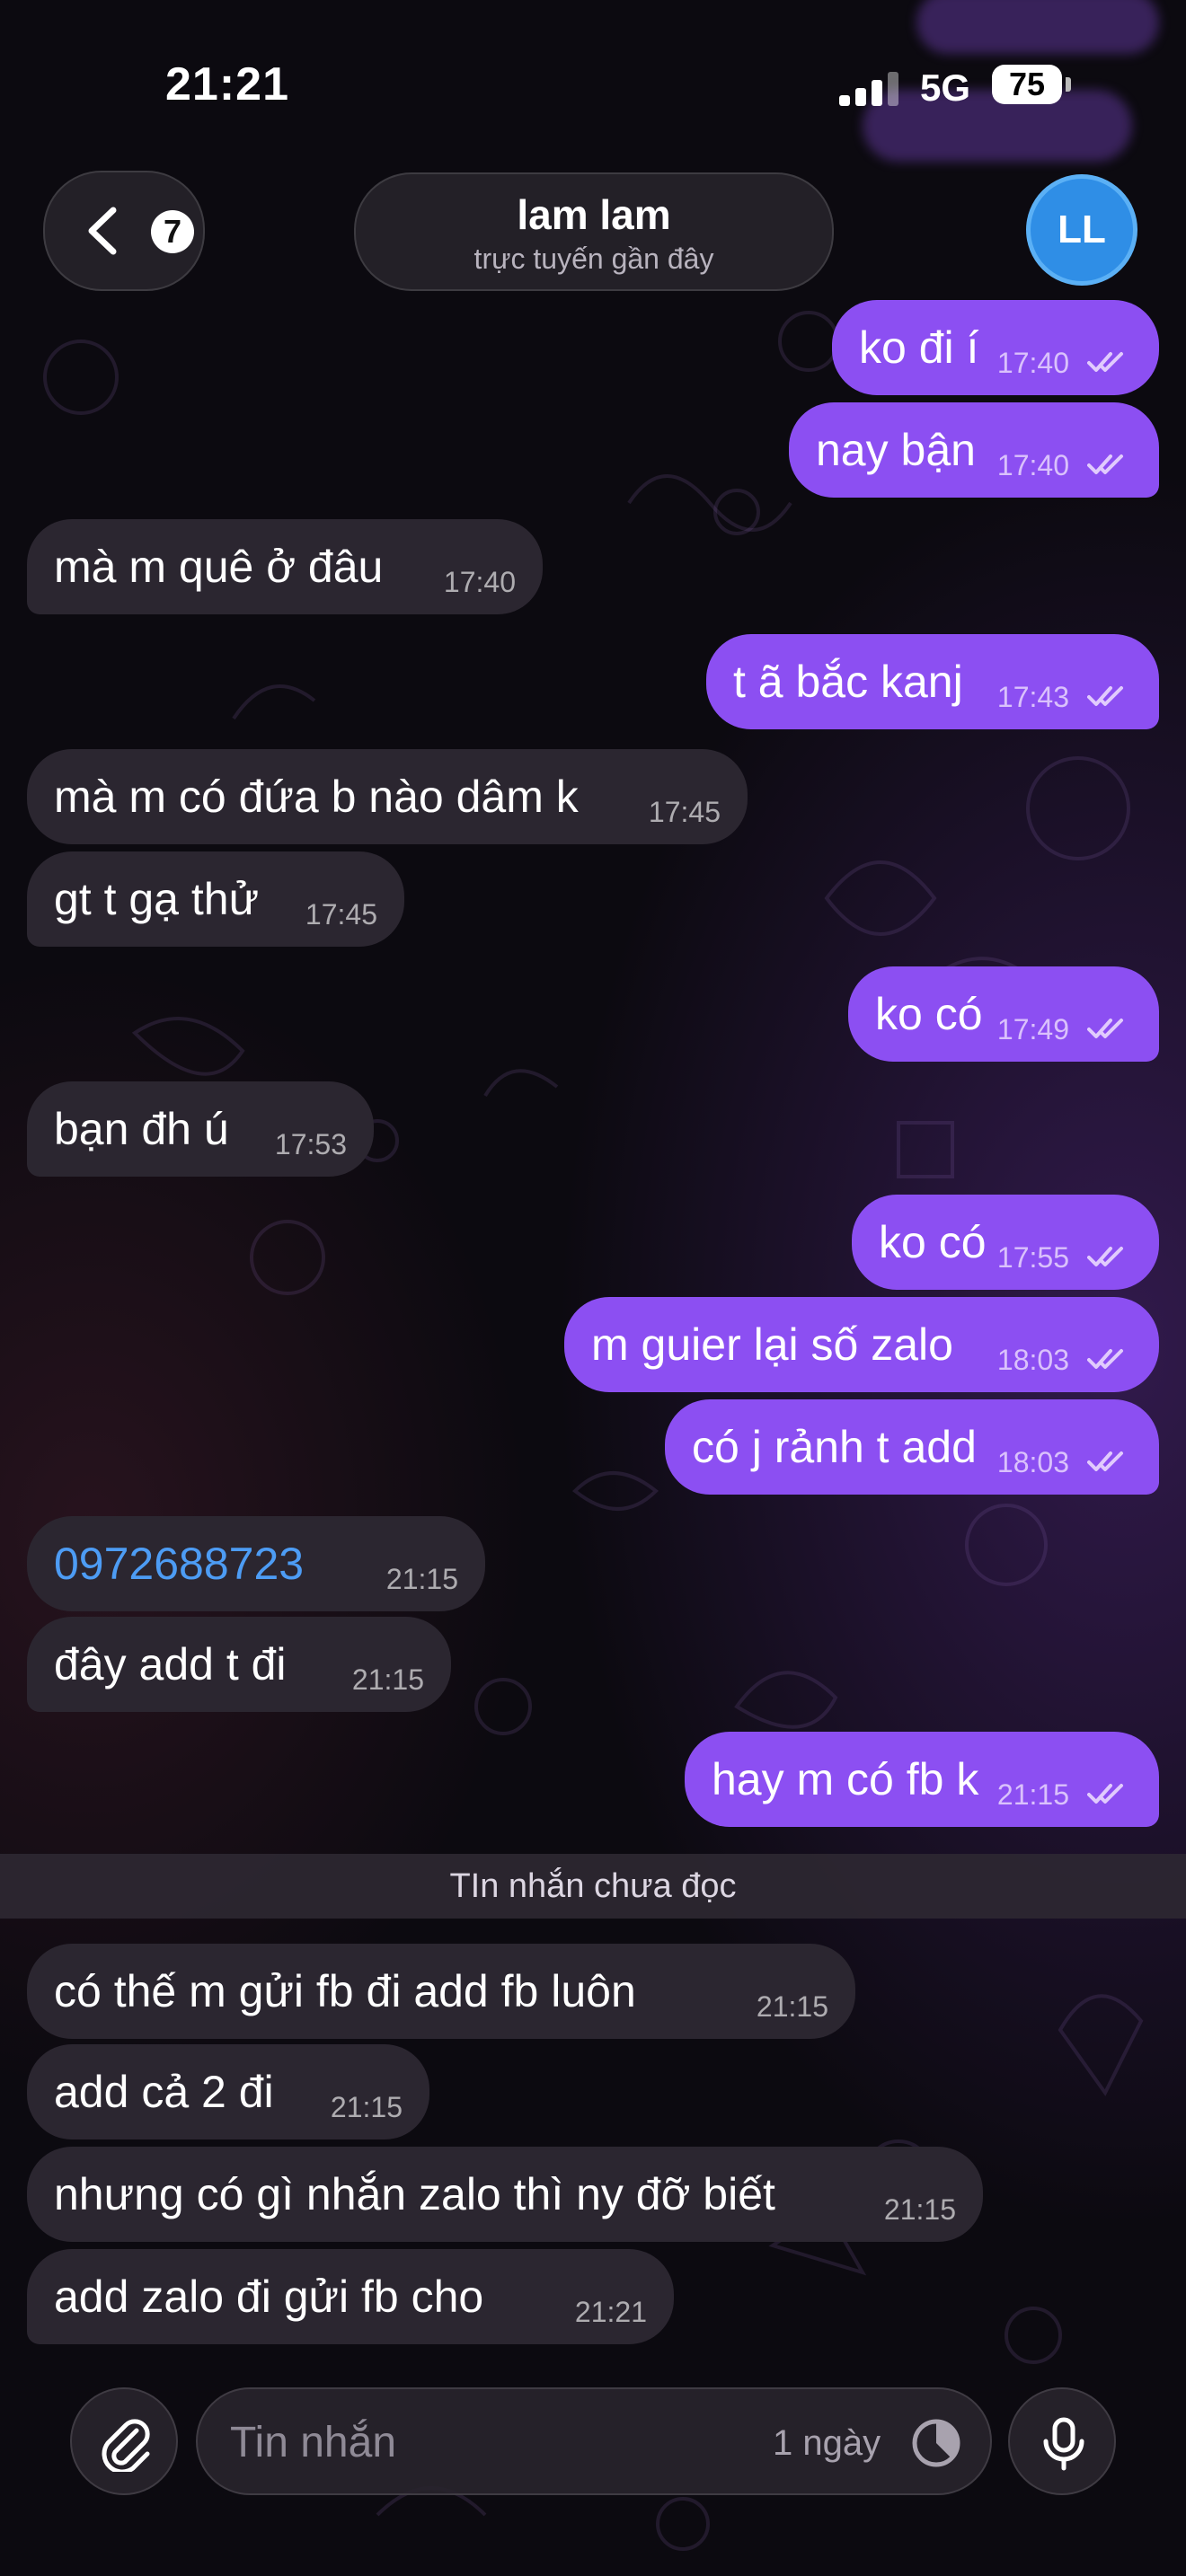 The height and width of the screenshot is (2576, 1186). I want to click on incoming-message: add cả 2 đi 21:15, so click(228, 2091).